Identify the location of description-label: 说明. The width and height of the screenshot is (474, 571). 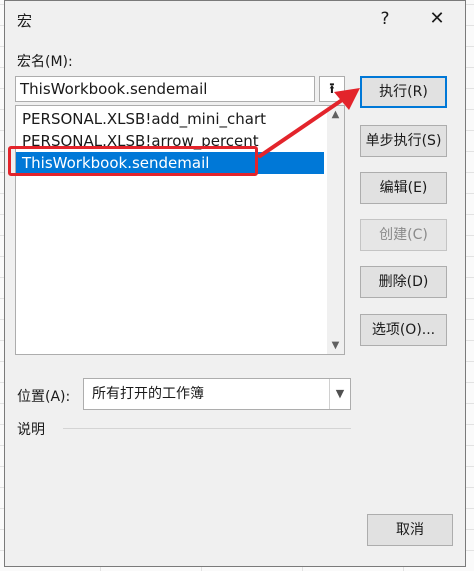
(31, 430).